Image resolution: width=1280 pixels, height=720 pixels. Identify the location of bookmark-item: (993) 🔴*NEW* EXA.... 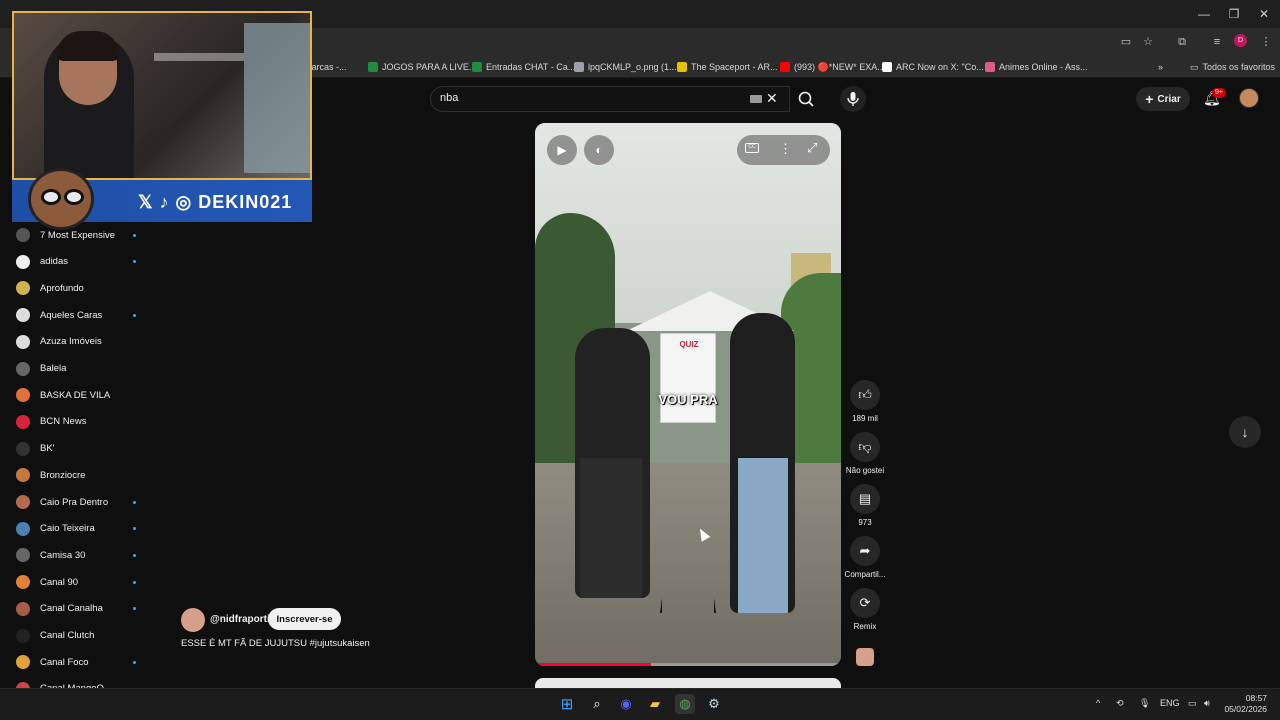
(832, 67).